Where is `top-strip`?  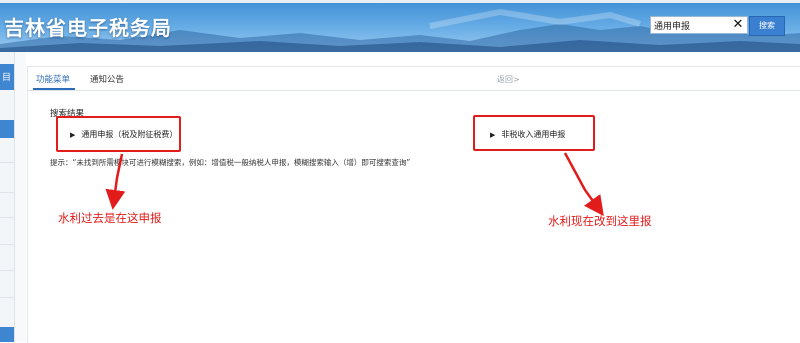 top-strip is located at coordinates (400, 1).